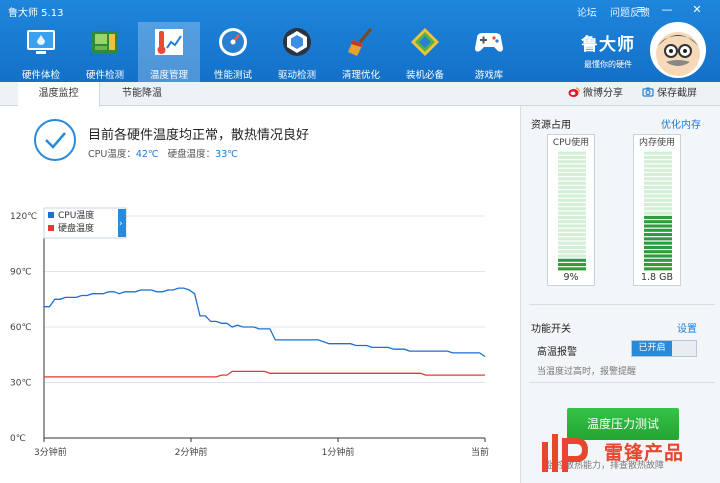 Image resolution: width=720 pixels, height=483 pixels. I want to click on tool-software: 装机必备, so click(425, 52).